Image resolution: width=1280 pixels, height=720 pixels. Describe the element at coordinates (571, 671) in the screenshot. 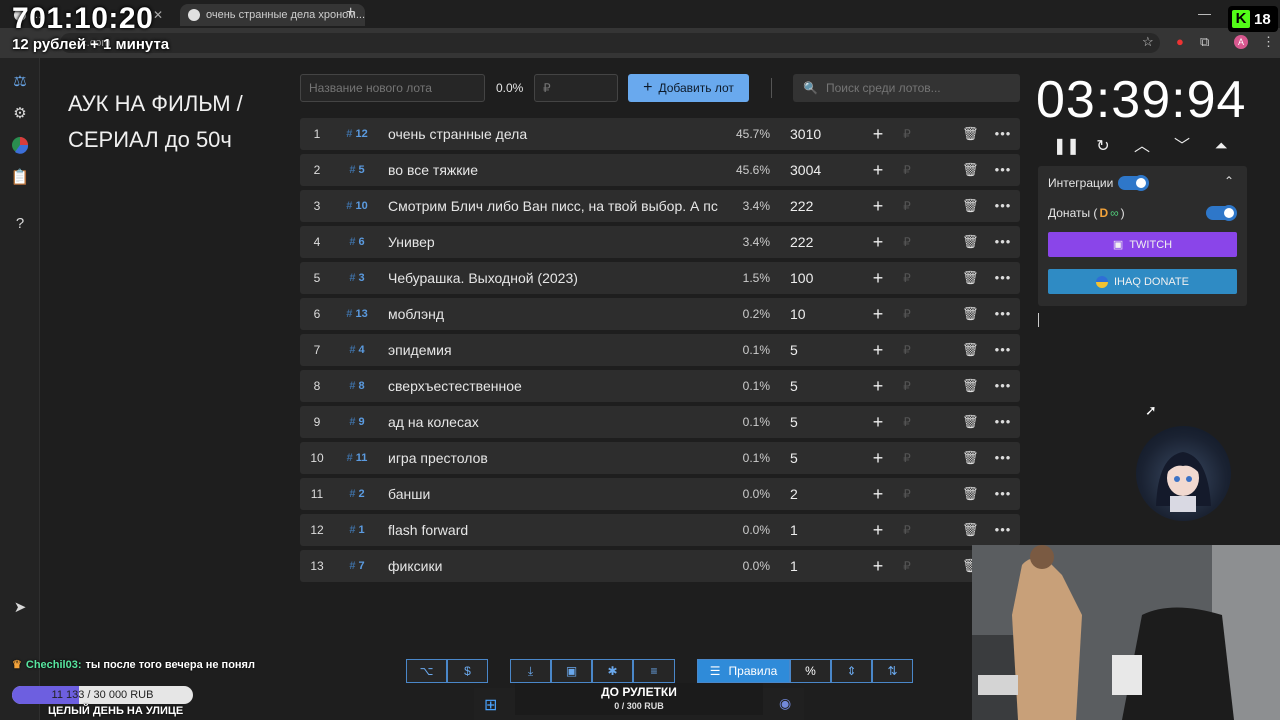

I see `save-icon: ▣` at that location.